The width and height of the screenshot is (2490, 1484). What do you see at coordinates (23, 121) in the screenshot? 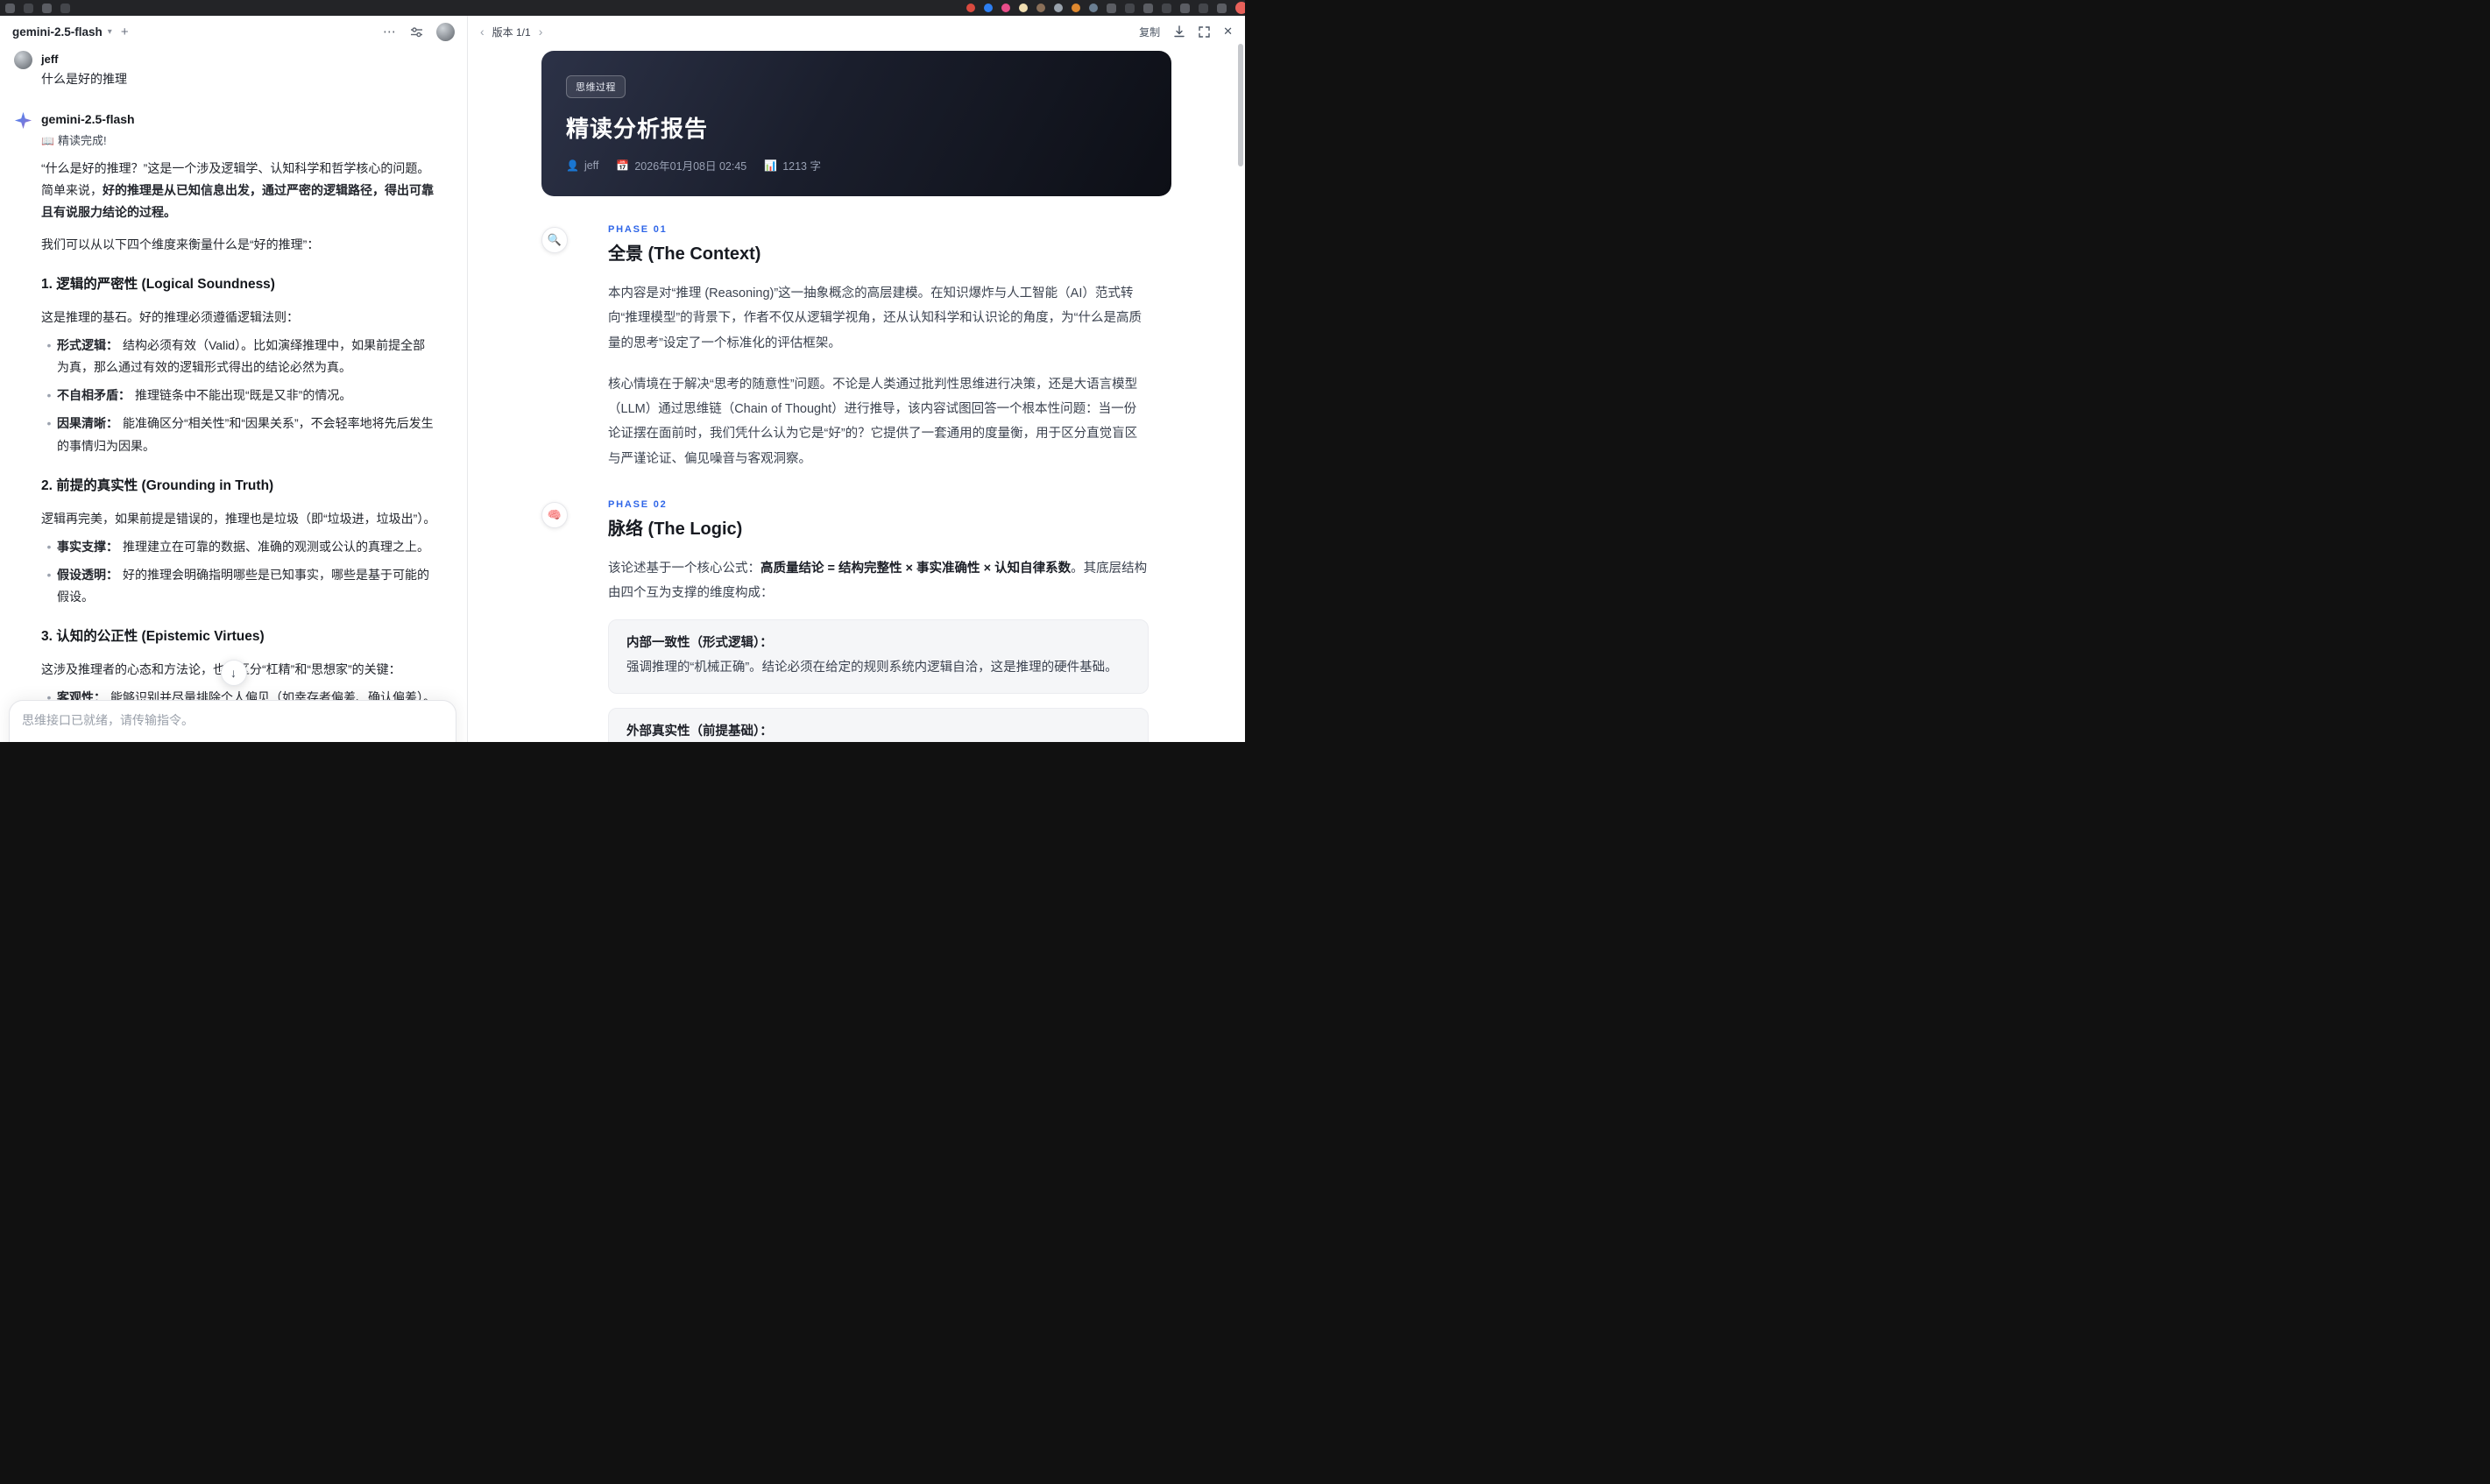
I see `gemini-sparkle-icon` at bounding box center [23, 121].